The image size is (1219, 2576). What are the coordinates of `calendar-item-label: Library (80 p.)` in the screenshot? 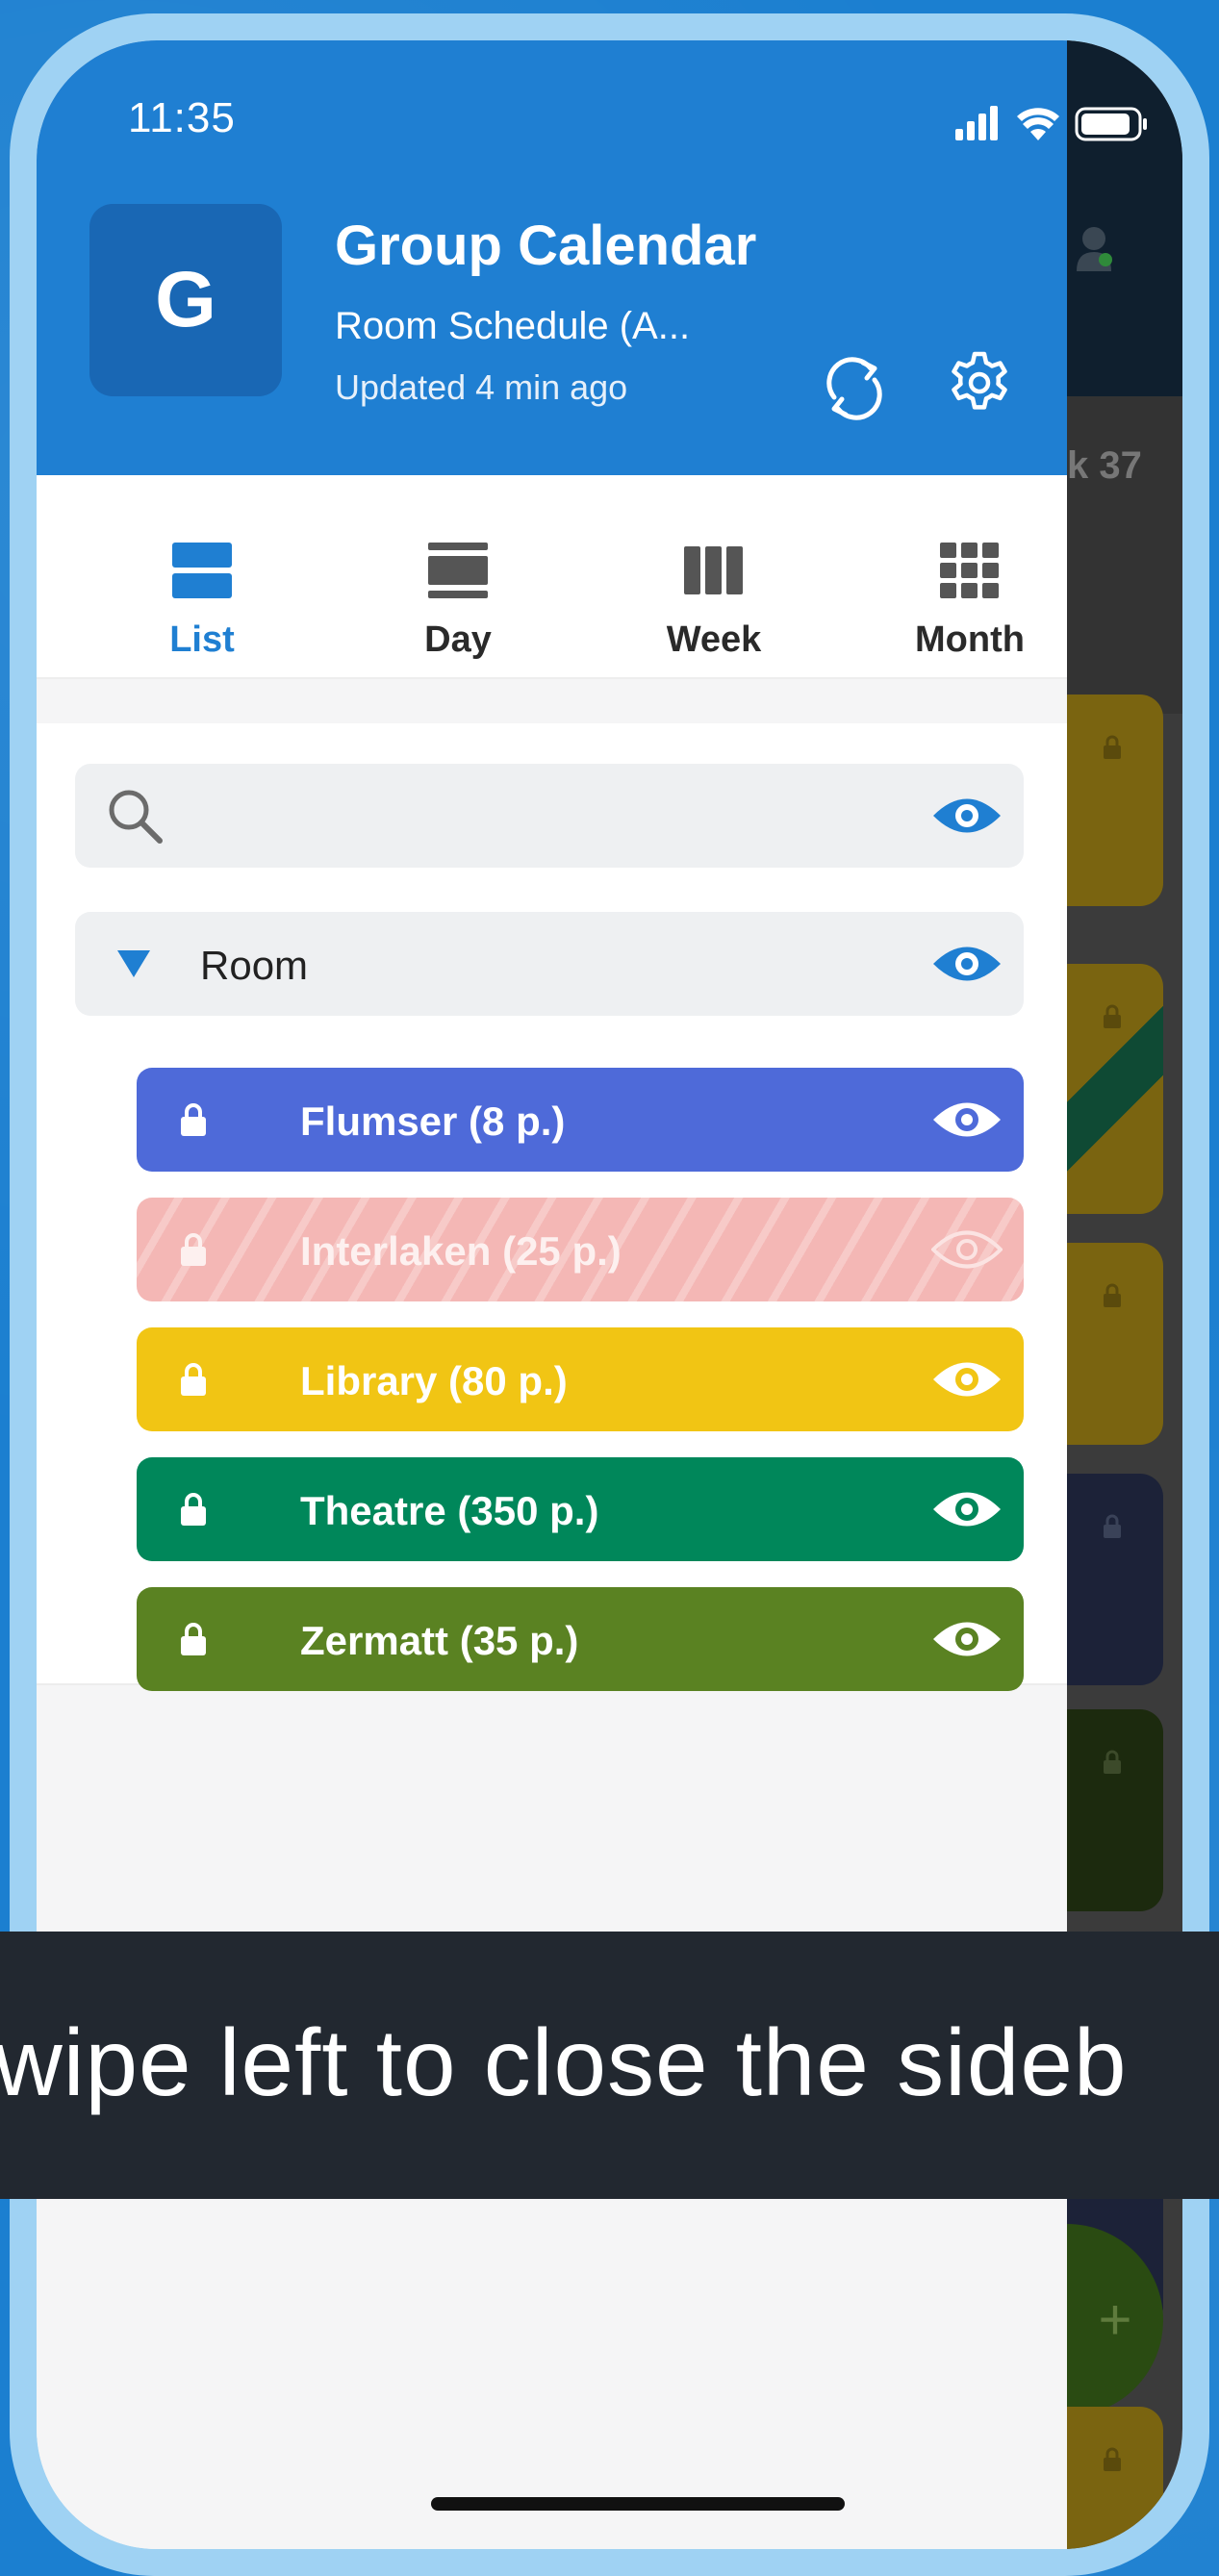 It's located at (434, 1380).